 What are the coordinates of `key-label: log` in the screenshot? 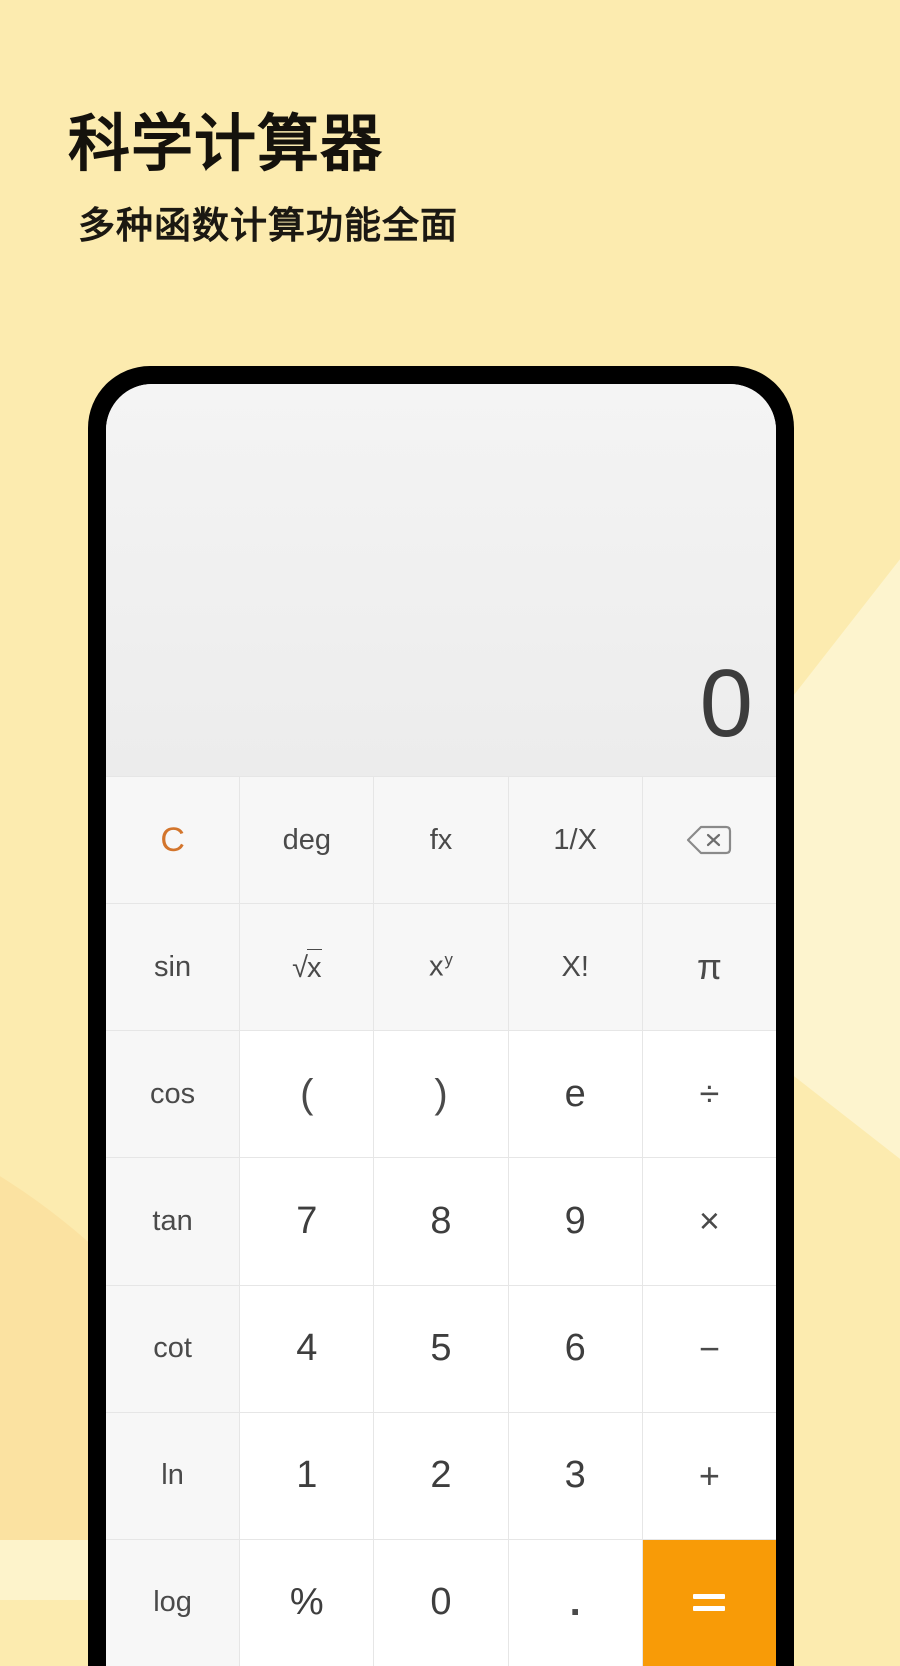 It's located at (172, 1602).